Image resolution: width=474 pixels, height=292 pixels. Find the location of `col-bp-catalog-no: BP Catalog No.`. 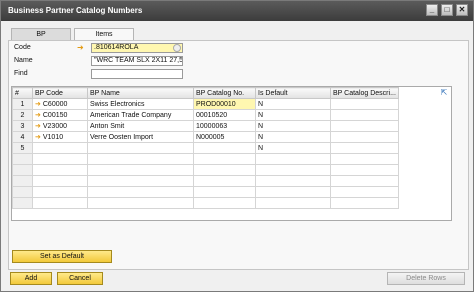

col-bp-catalog-no: BP Catalog No. is located at coordinates (224, 93).